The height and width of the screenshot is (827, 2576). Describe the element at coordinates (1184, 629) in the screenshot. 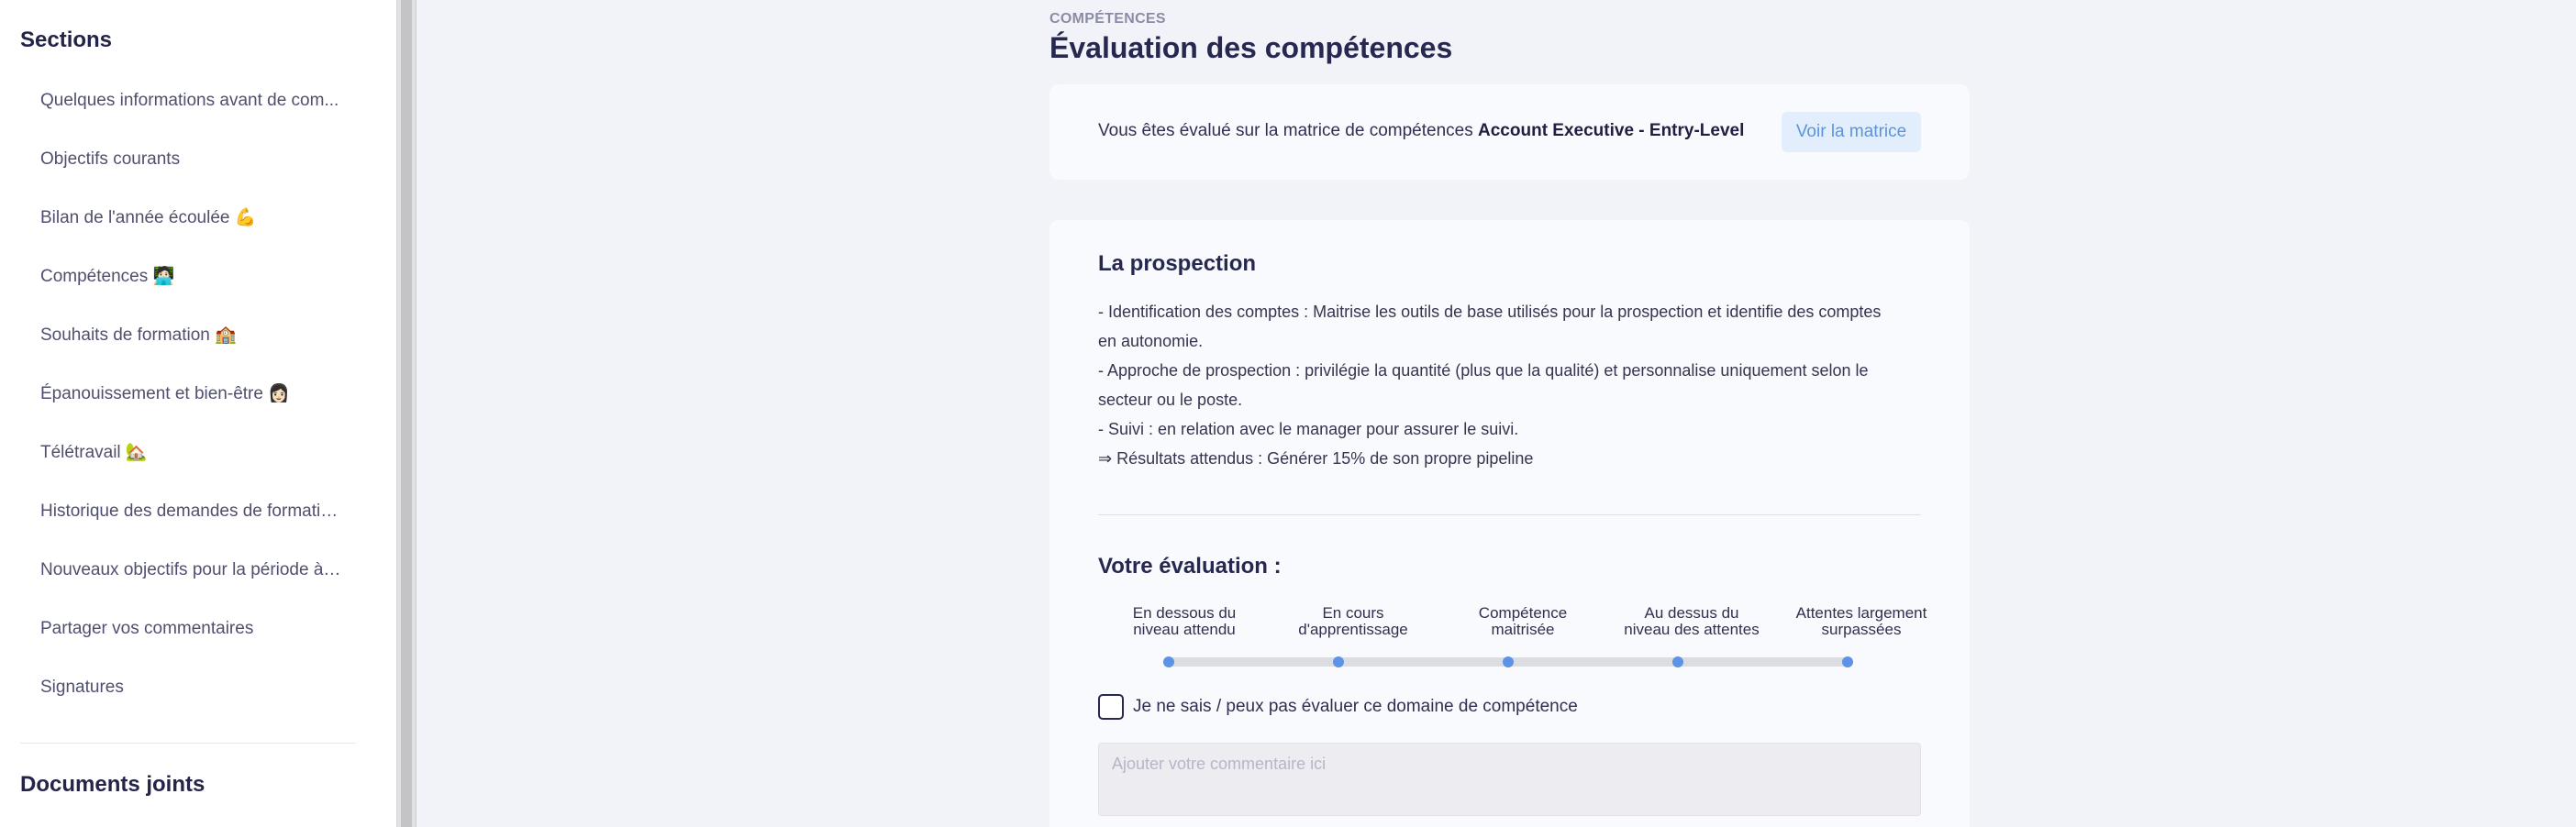

I see `scale-label-line: niveau attendu` at that location.